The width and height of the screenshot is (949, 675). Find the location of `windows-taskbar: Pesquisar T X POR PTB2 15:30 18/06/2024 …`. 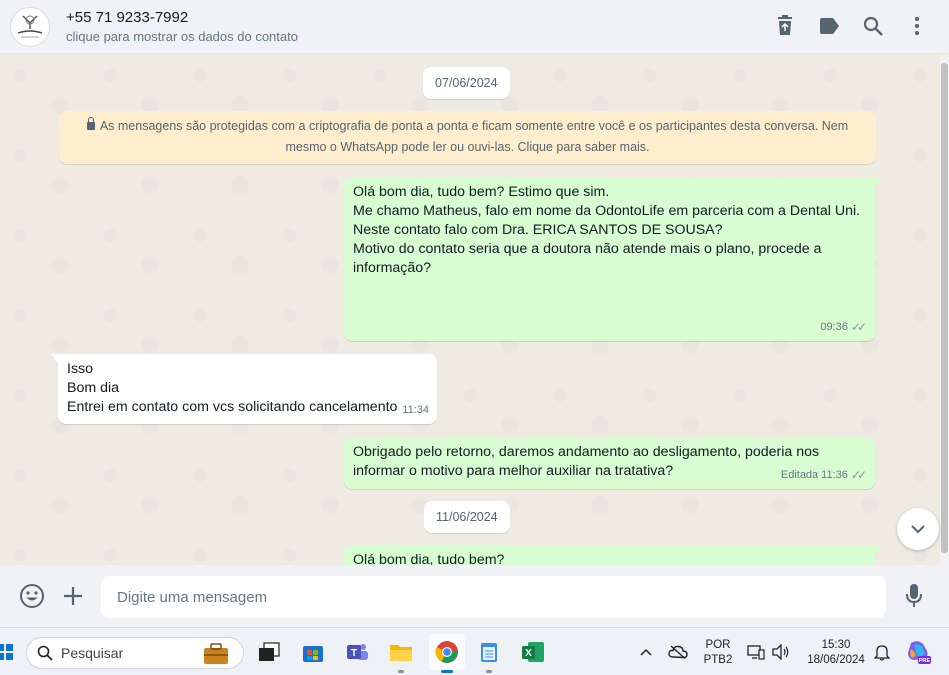

windows-taskbar: Pesquisar T X POR PTB2 15:30 18/06/2024 … is located at coordinates (474, 651).